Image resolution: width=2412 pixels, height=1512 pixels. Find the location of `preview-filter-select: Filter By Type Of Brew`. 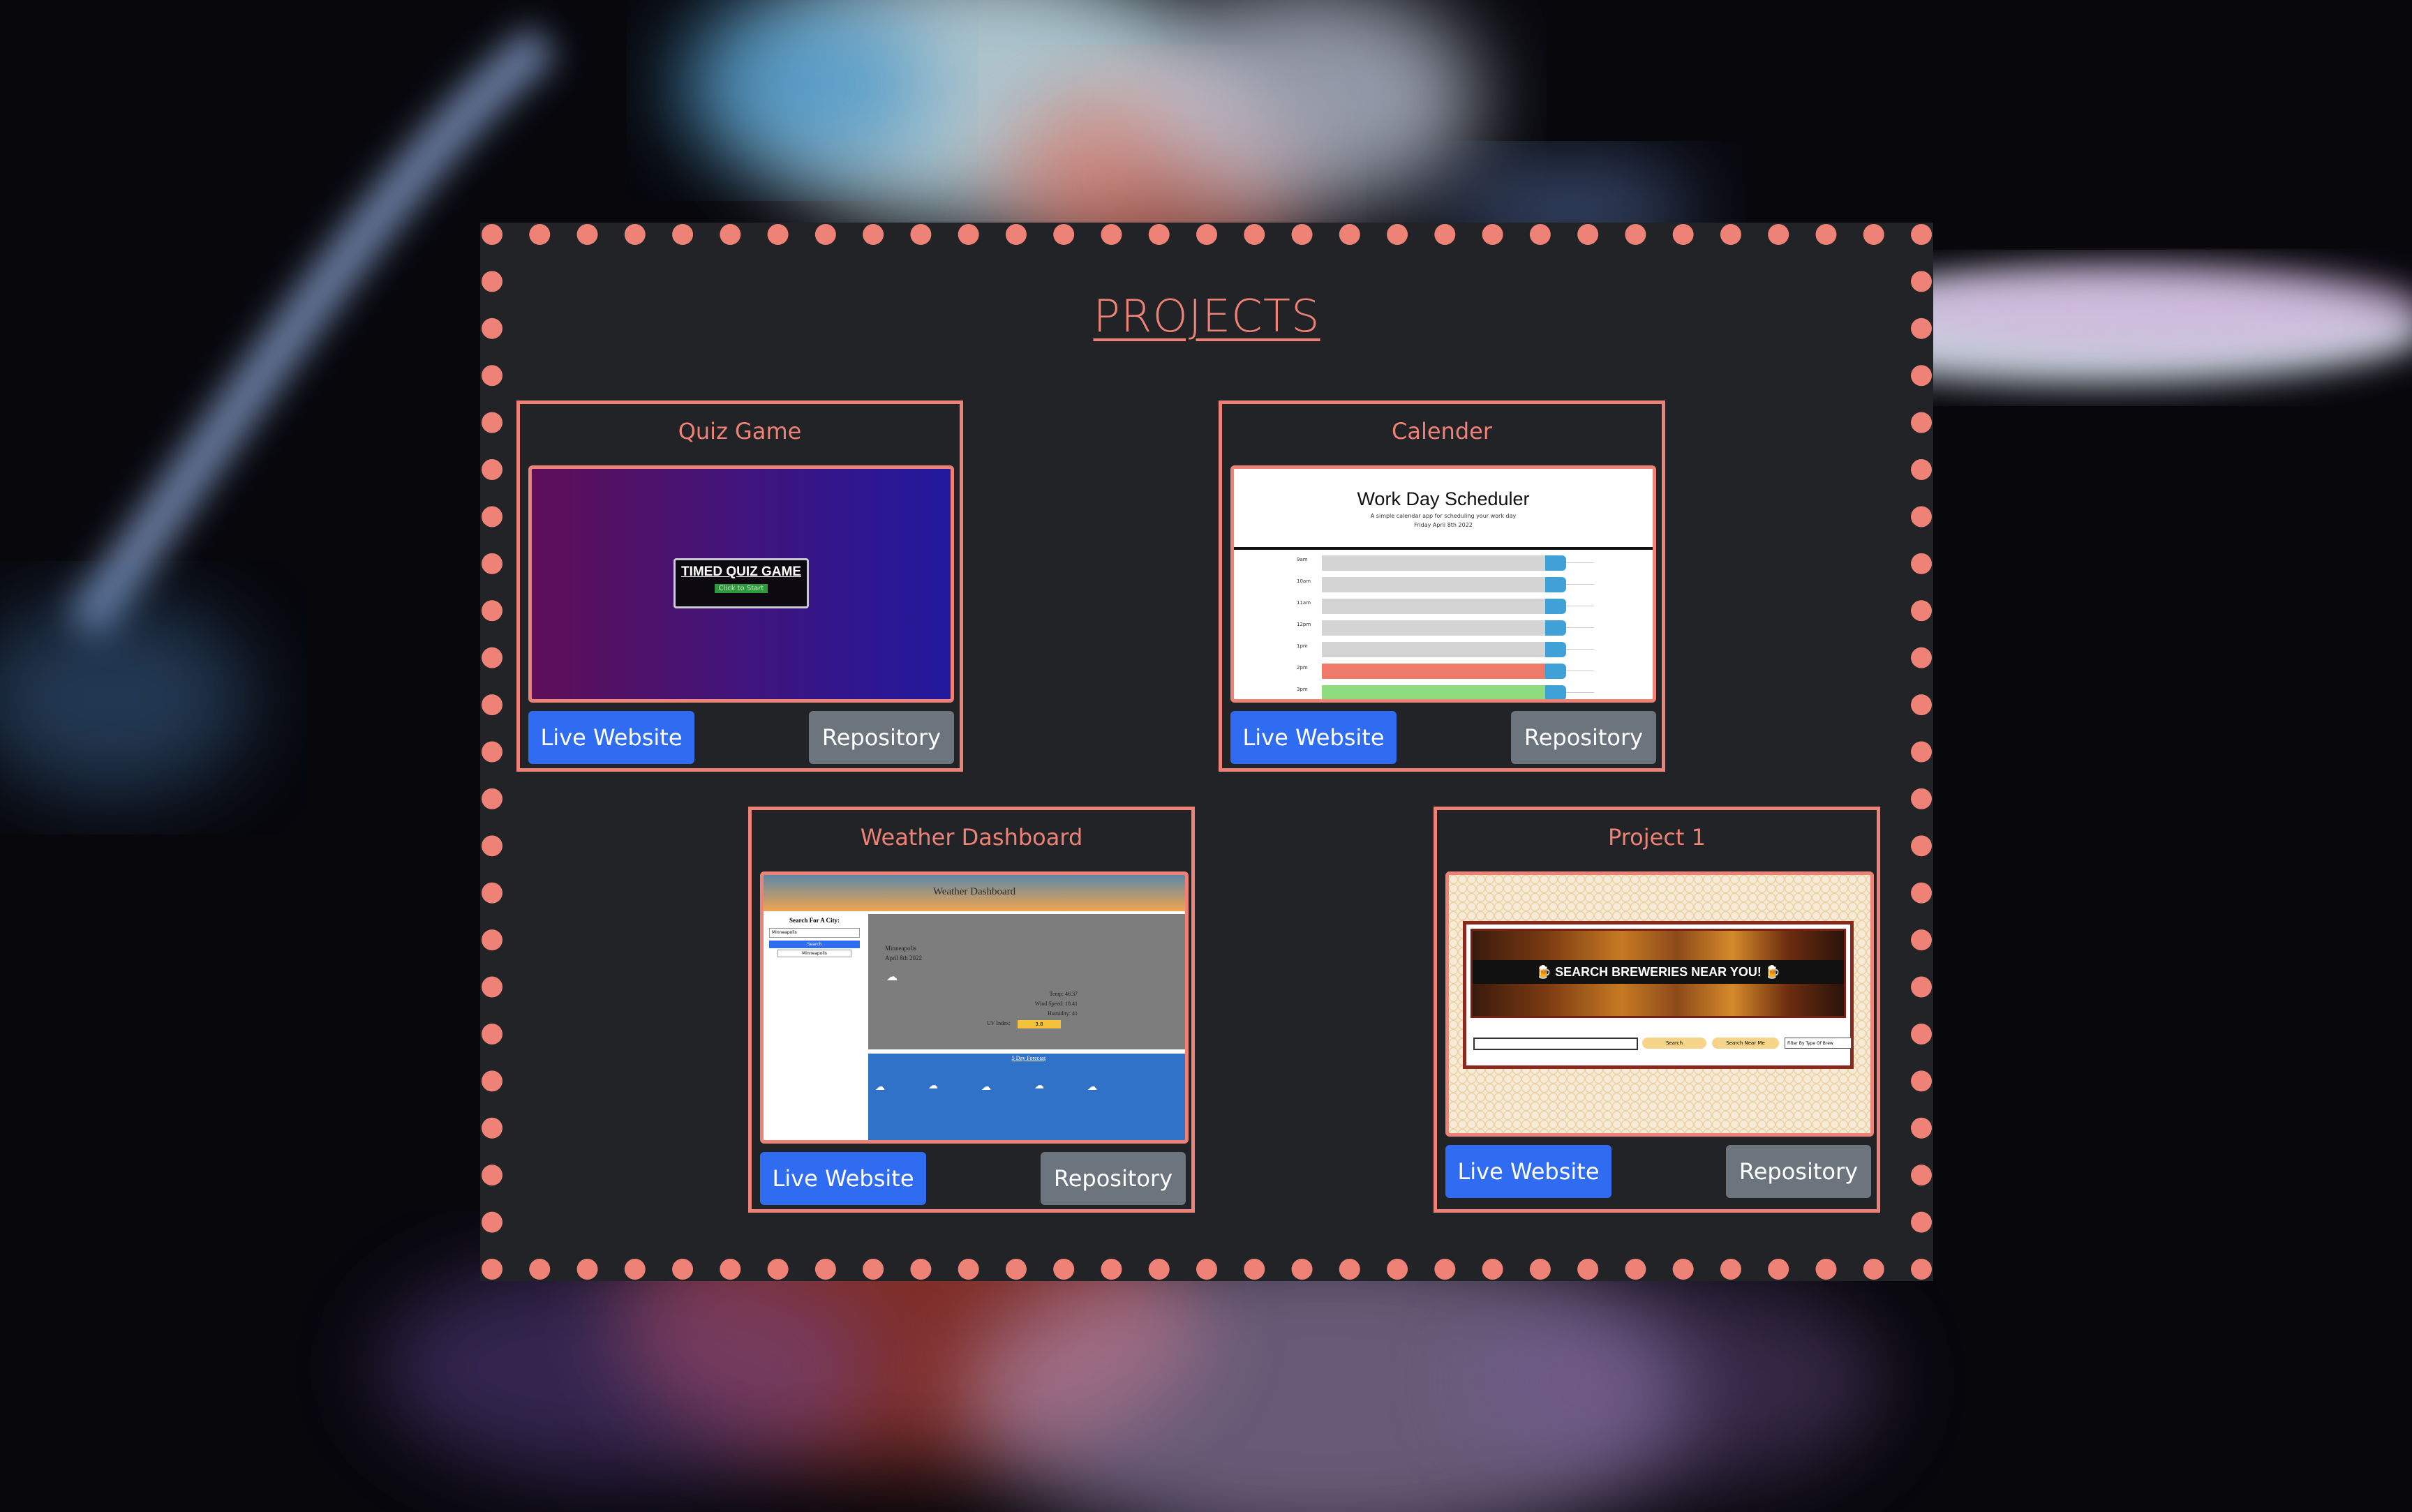

preview-filter-select: Filter By Type Of Brew is located at coordinates (1818, 1043).